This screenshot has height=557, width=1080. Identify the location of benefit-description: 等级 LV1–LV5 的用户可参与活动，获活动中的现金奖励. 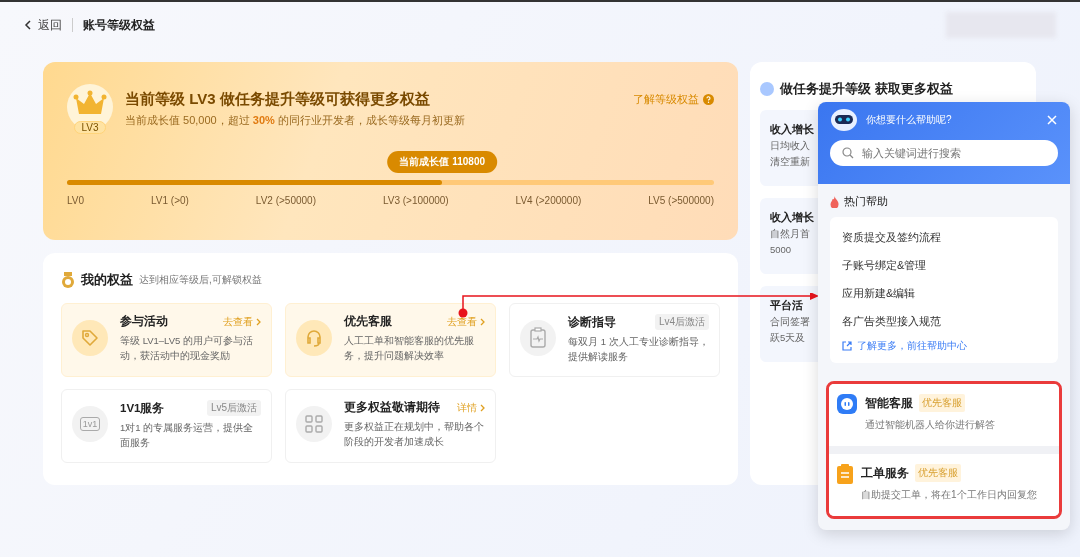
(187, 348).